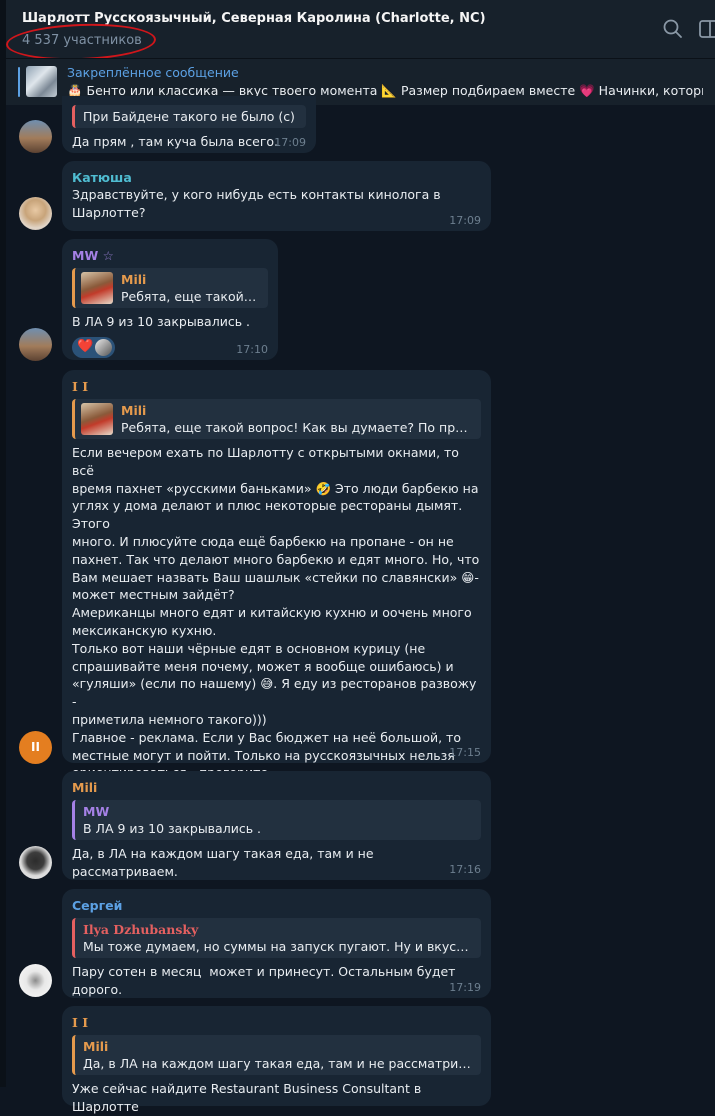  I want to click on star-badge-icon: ☆, so click(108, 255).